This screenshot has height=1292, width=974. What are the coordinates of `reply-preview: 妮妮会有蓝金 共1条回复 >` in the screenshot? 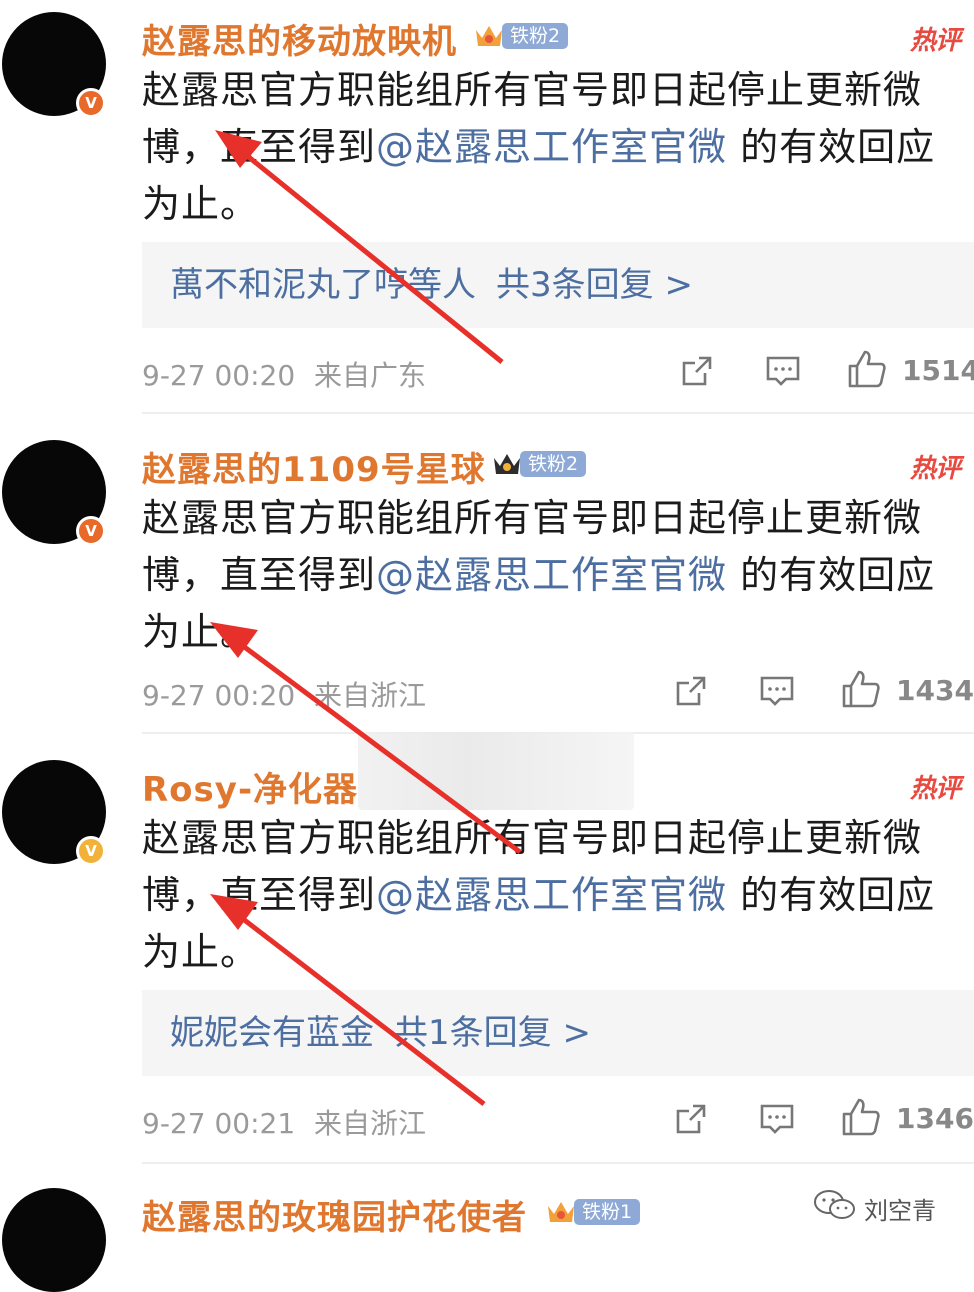 It's located at (558, 1033).